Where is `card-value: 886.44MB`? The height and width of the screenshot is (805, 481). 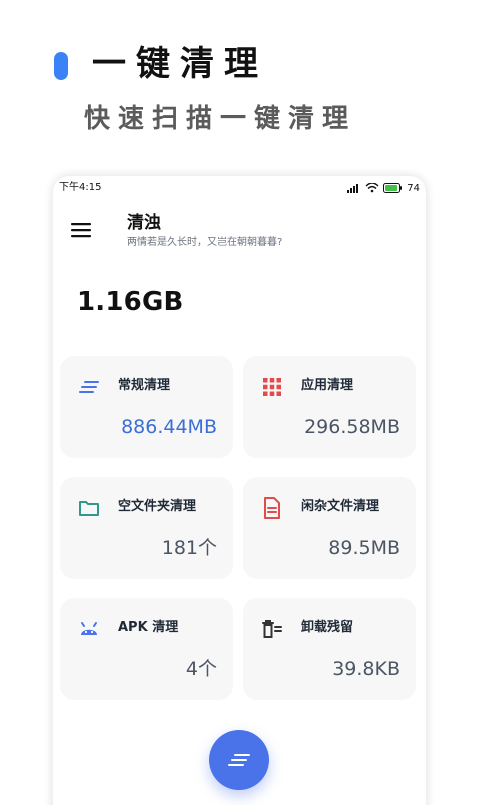 card-value: 886.44MB is located at coordinates (169, 427).